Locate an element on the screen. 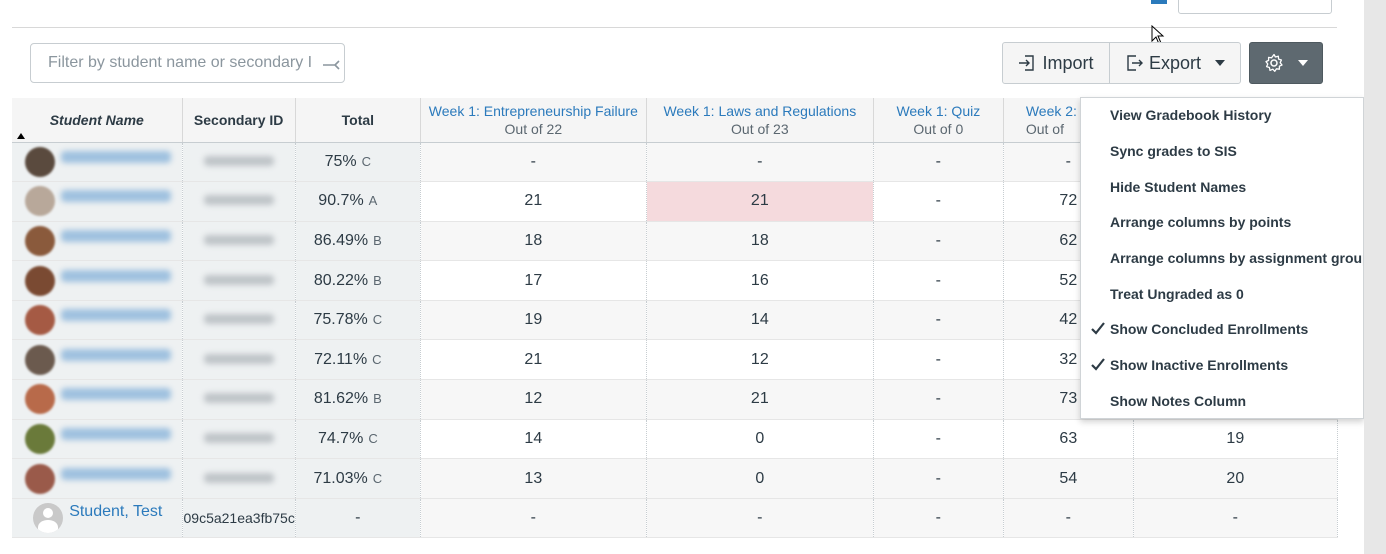 This screenshot has height=554, width=1386. menu-item: Sync grades to SIS is located at coordinates (1222, 152).